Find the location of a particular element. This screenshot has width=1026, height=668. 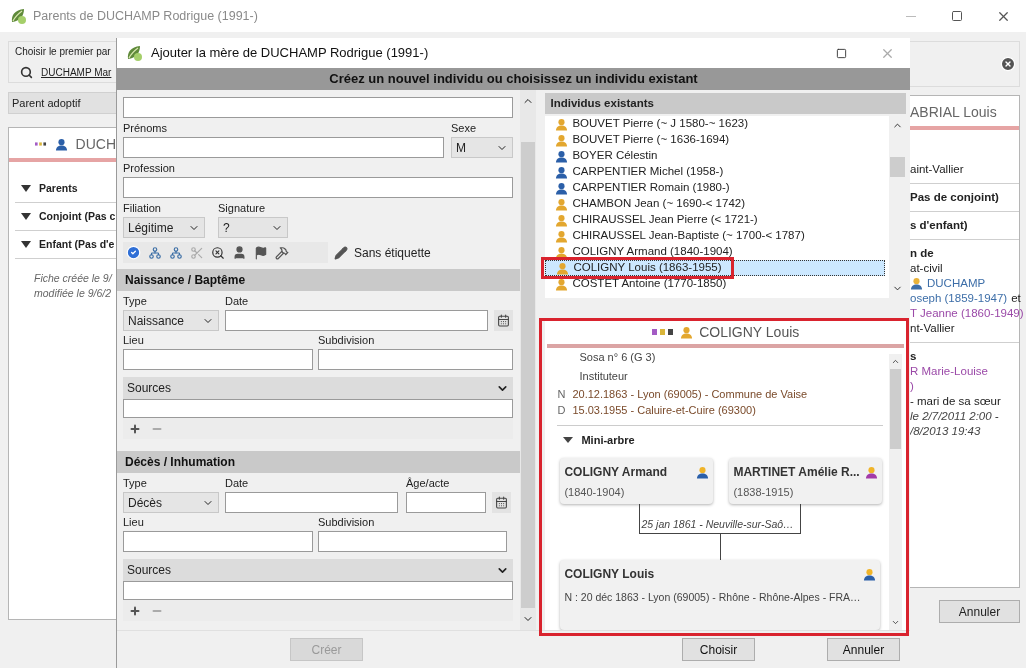

field-label: Subdivision is located at coordinates (347, 522).